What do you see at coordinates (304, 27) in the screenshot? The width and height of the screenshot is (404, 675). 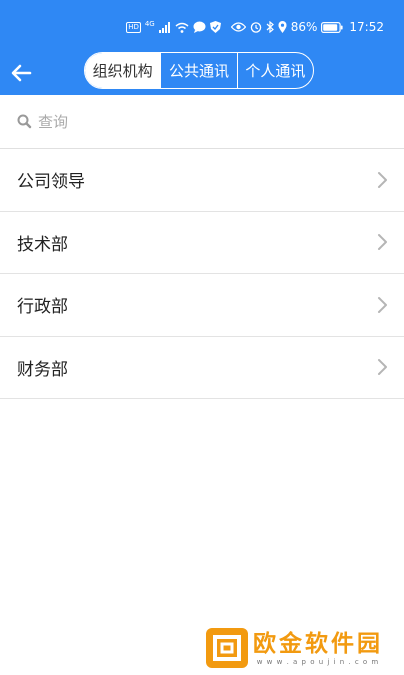 I see `battery-percent: 86%` at bounding box center [304, 27].